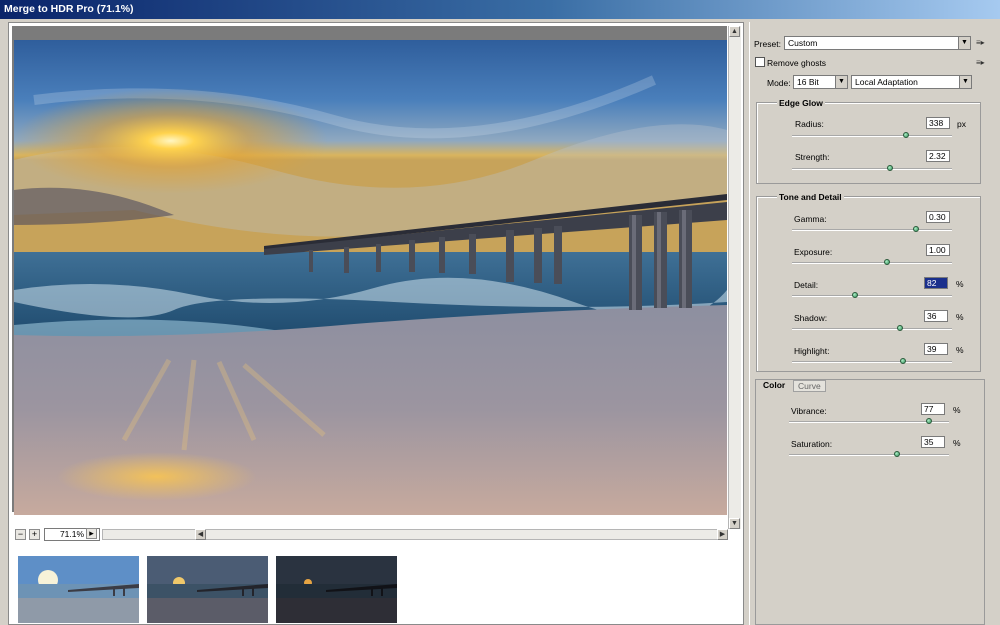 This screenshot has width=1000, height=625. Describe the element at coordinates (808, 82) in the screenshot. I see `bit-depth-value: 16 Bit` at that location.